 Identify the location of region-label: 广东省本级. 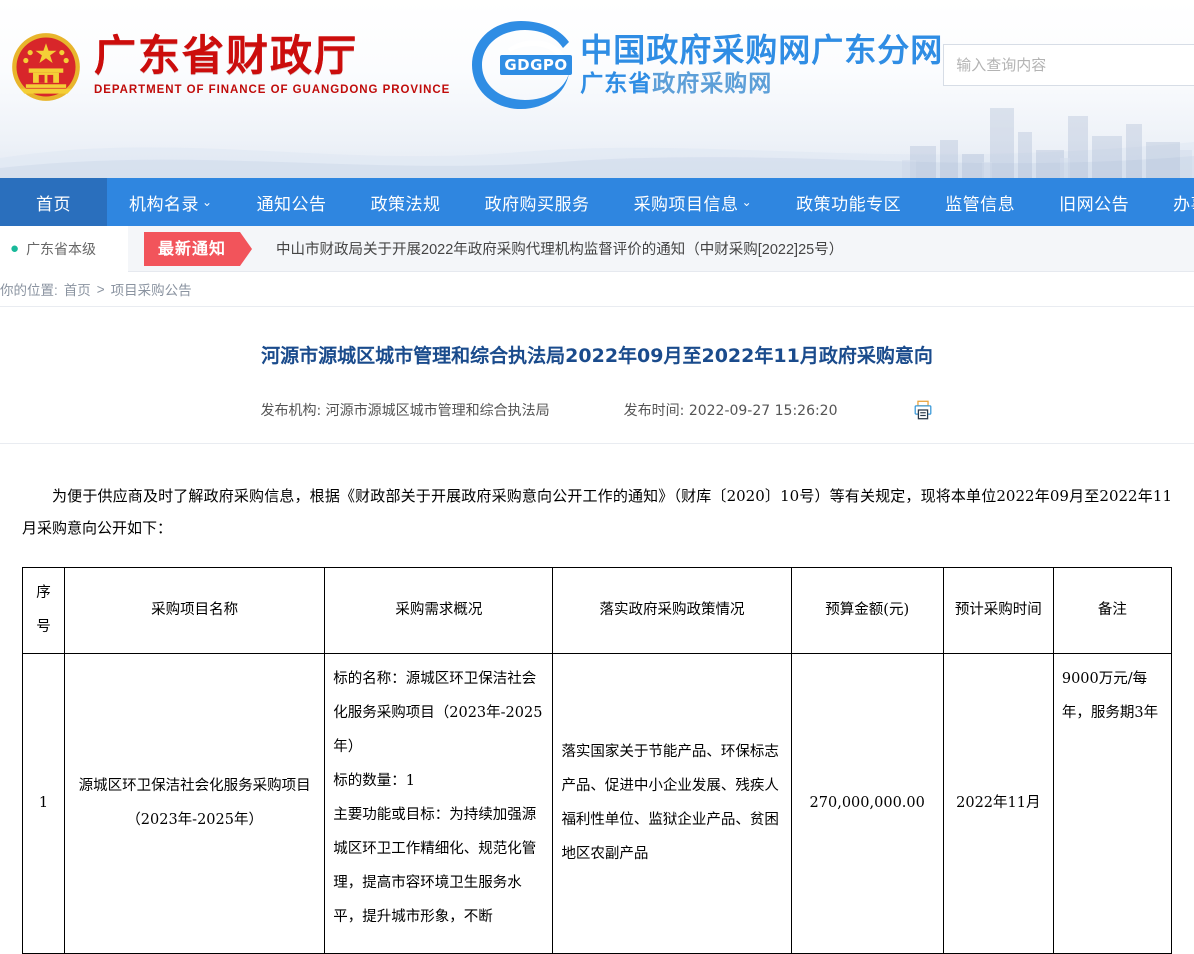
(61, 248).